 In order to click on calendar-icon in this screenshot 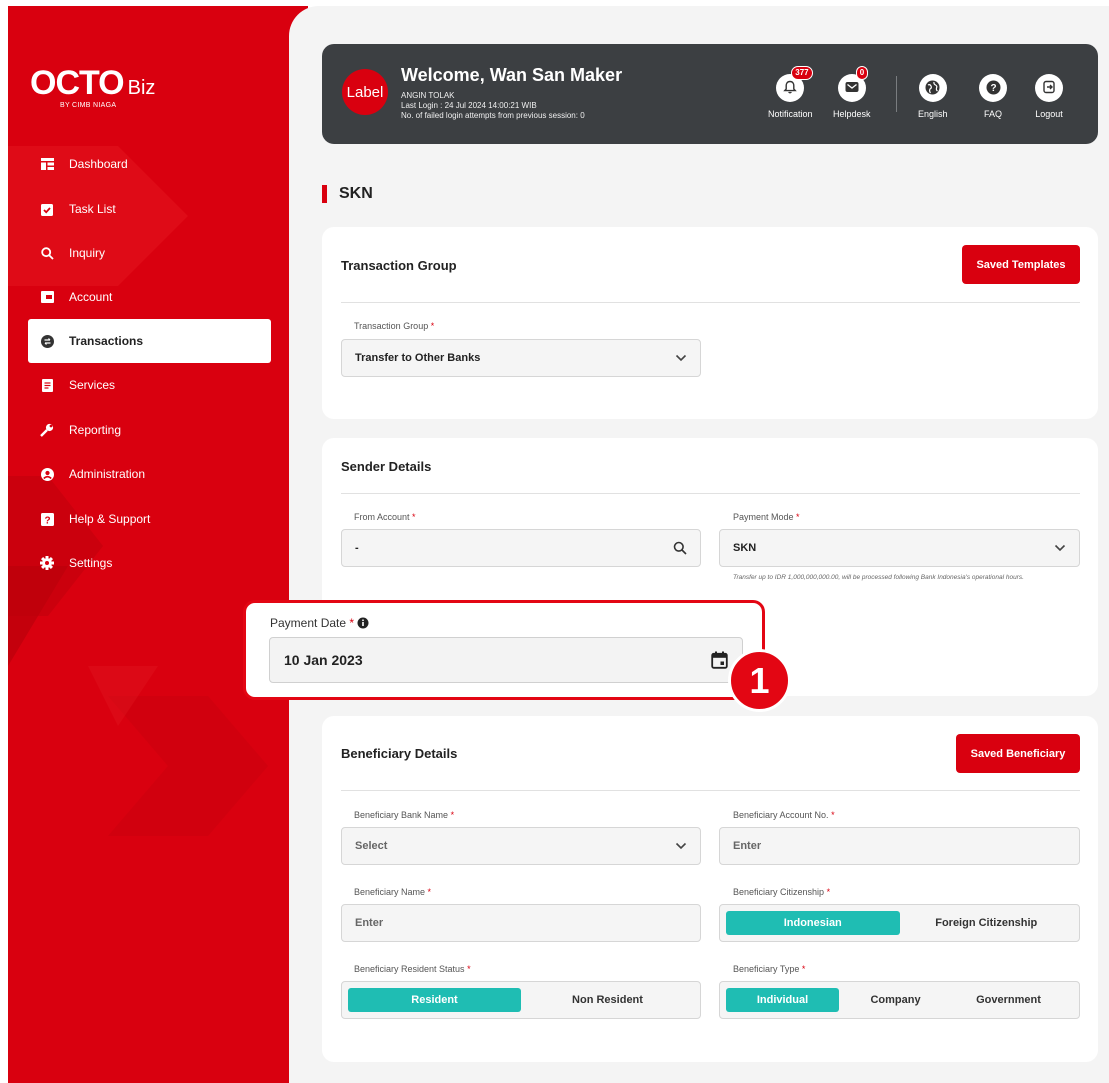, I will do `click(719, 660)`.